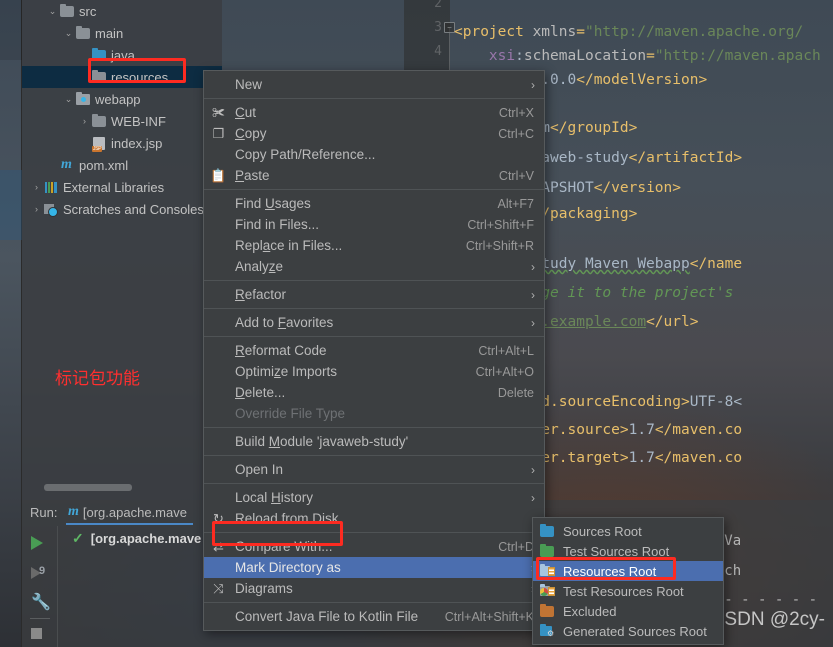  What do you see at coordinates (40, 637) in the screenshot?
I see `stop-icon` at bounding box center [40, 637].